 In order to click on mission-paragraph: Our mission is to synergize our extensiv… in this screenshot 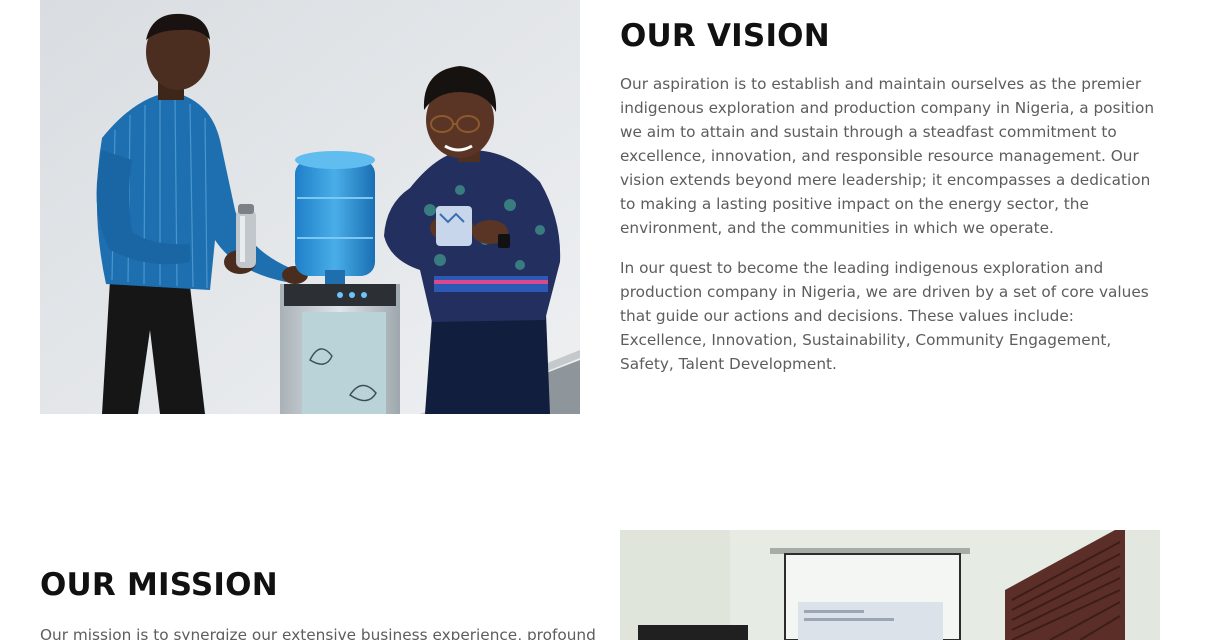, I will do `click(318, 633)`.